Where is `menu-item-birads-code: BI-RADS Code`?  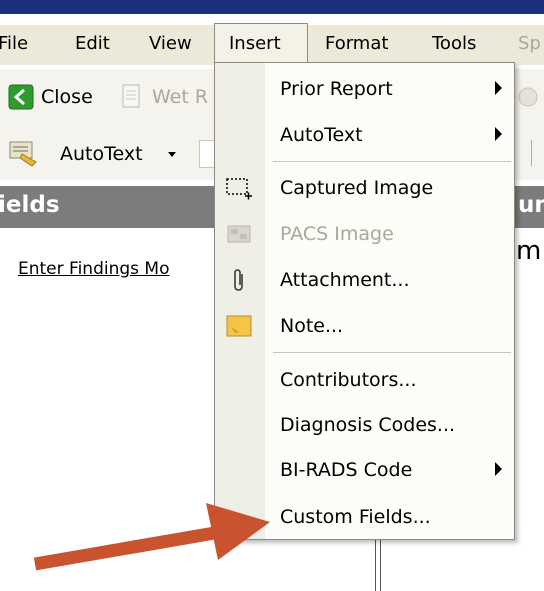
menu-item-birads-code: BI-RADS Code is located at coordinates (364, 470).